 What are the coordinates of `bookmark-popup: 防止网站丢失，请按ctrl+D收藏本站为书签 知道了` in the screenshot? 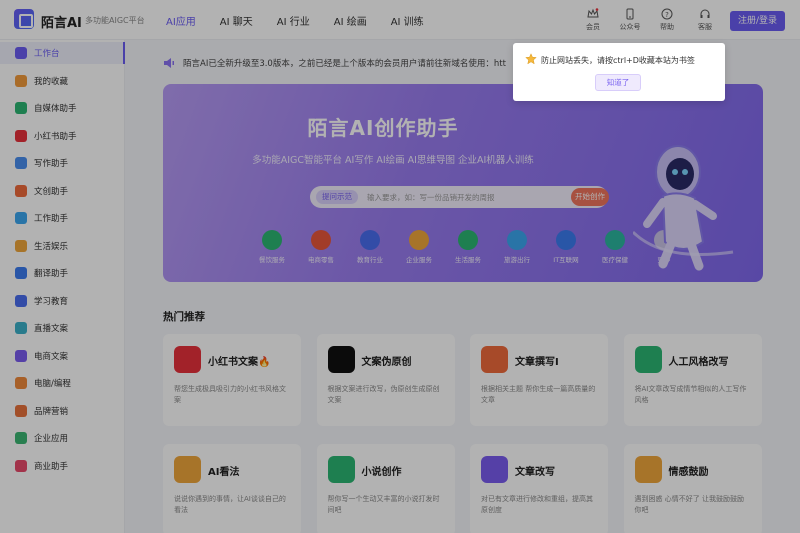 It's located at (619, 72).